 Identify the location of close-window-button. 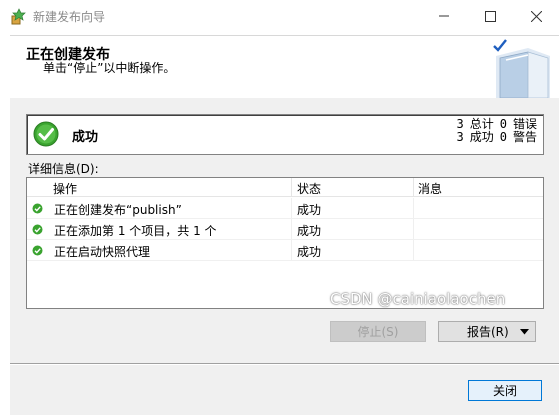
(536, 16).